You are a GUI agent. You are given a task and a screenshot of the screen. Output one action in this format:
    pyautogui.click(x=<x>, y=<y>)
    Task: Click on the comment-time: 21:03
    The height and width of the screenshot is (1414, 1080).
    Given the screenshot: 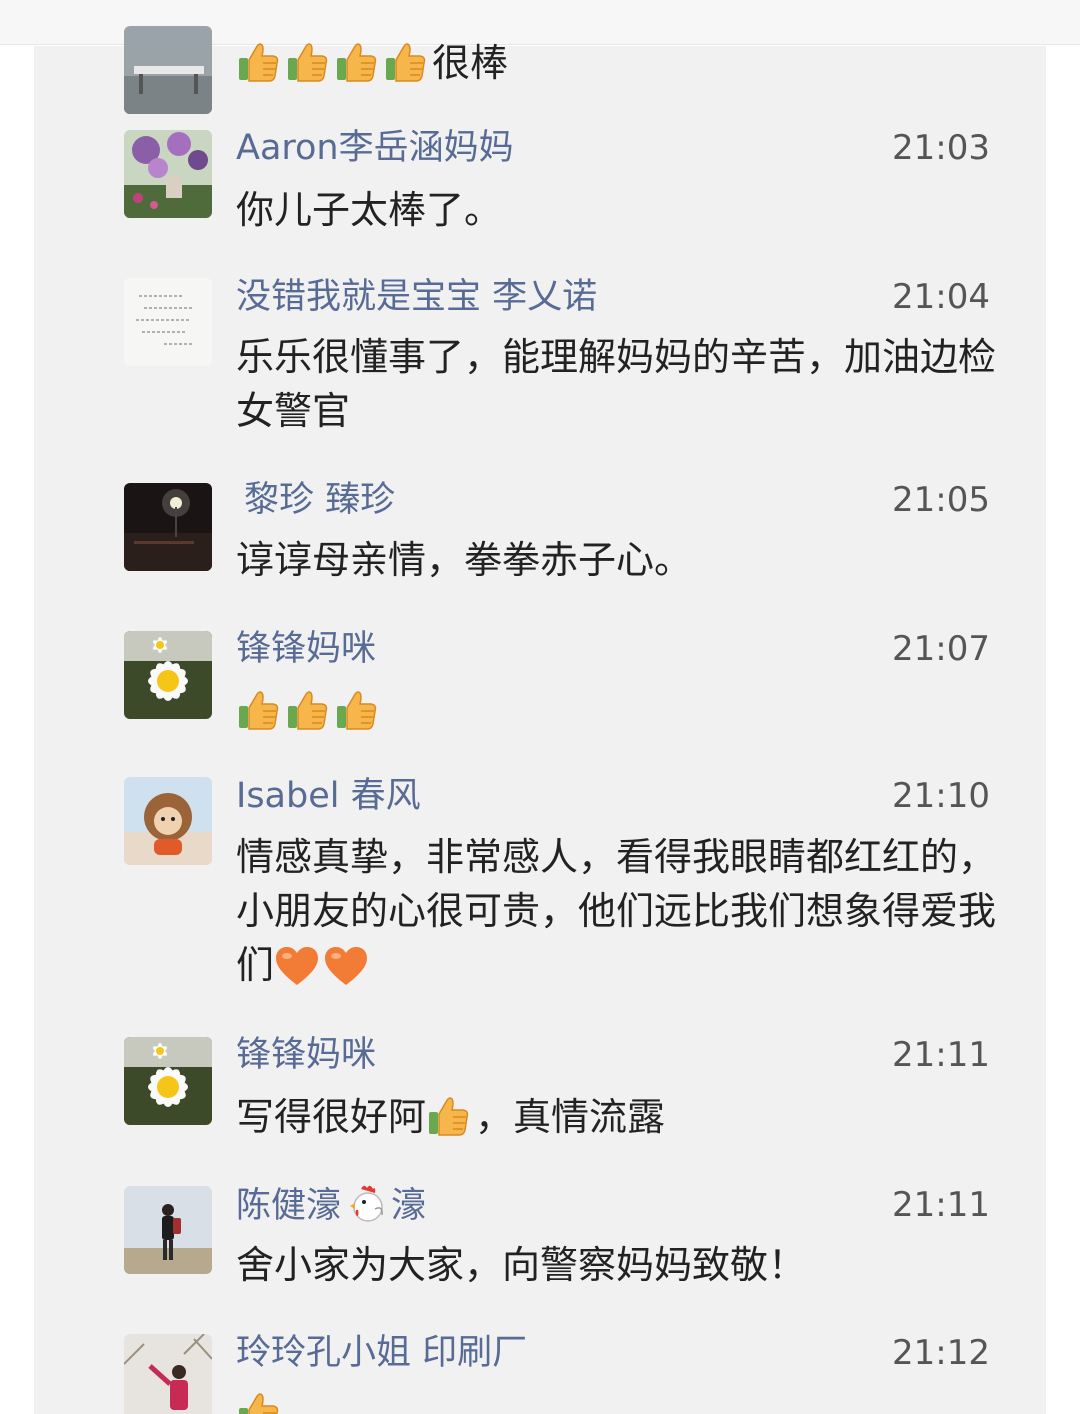 What is the action you would take?
    pyautogui.click(x=941, y=148)
    